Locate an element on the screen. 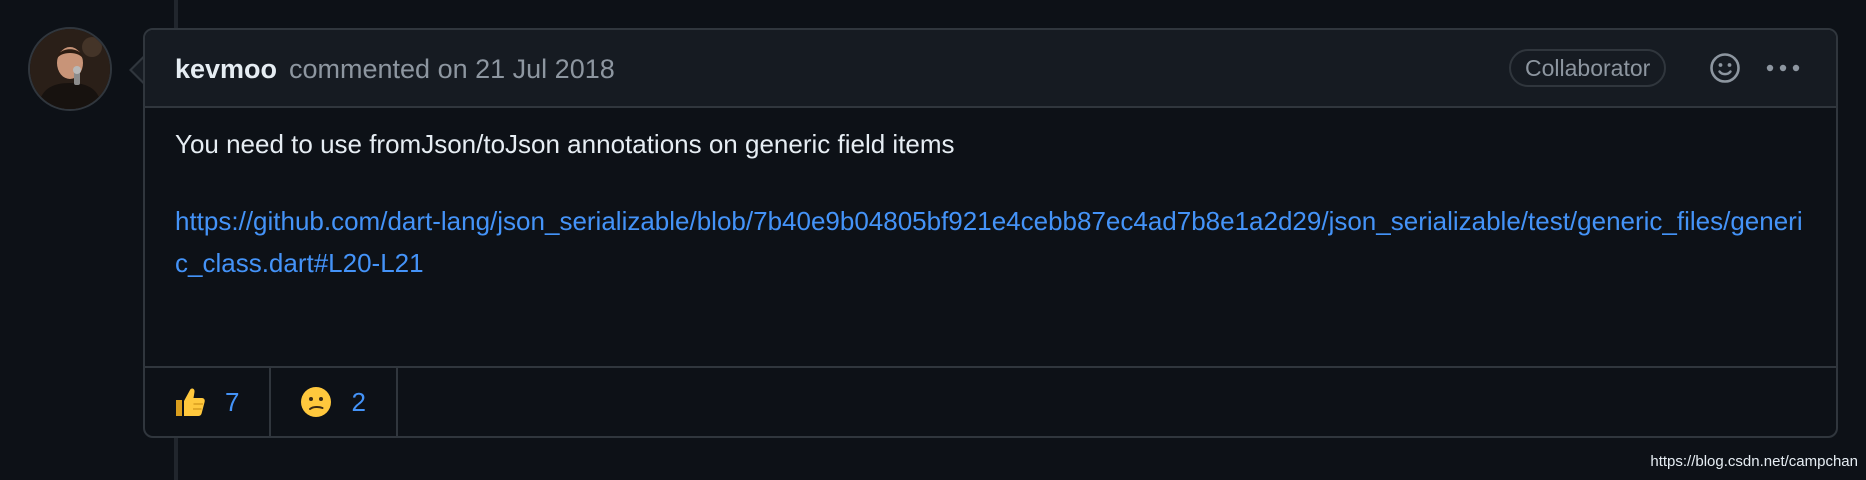 This screenshot has height=480, width=1866. collaborator-badge: Collaborator is located at coordinates (1588, 68).